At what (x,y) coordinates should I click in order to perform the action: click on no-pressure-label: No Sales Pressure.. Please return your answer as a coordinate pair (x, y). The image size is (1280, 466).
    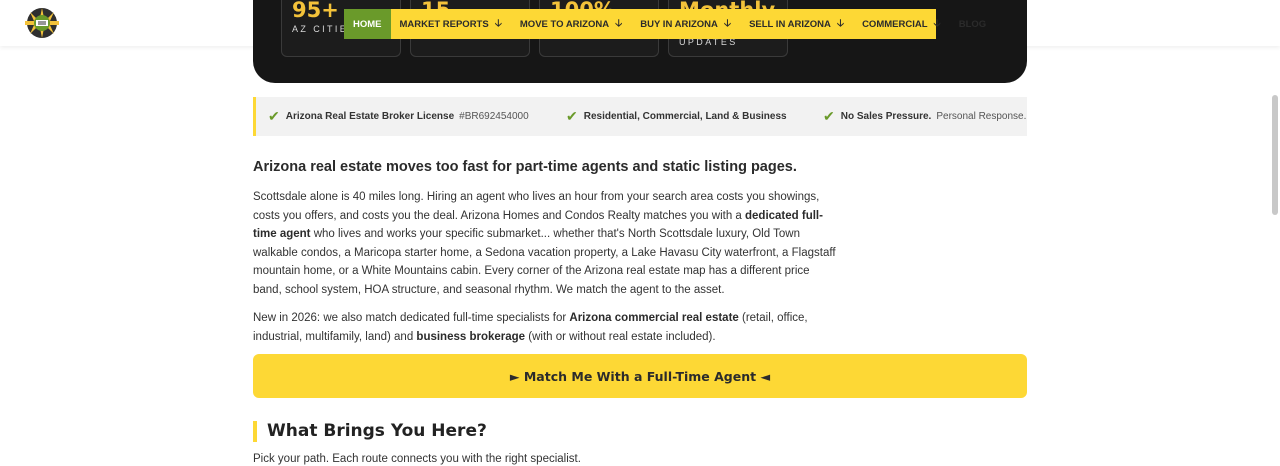
    Looking at the image, I should click on (886, 116).